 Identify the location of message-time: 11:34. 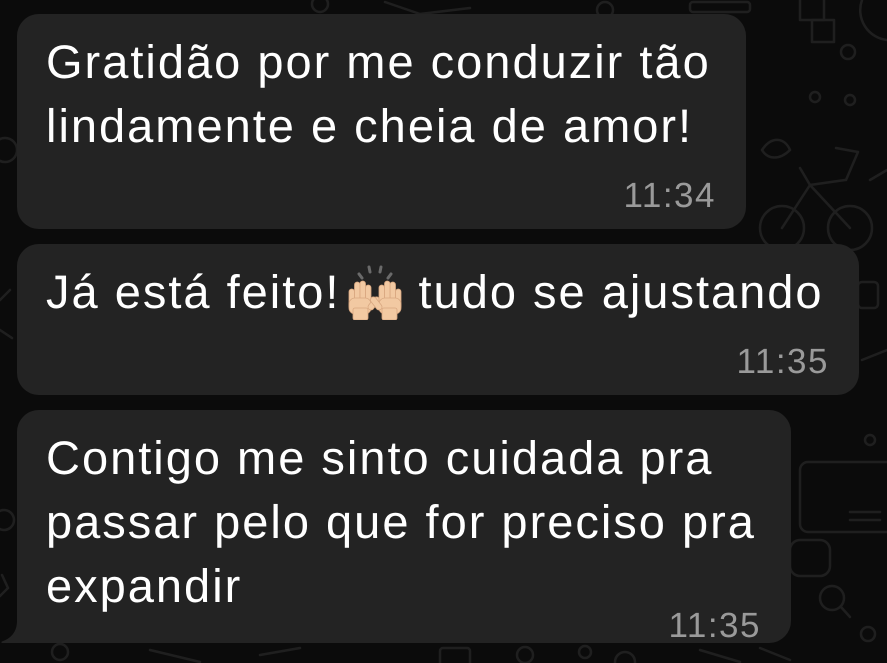
(670, 196).